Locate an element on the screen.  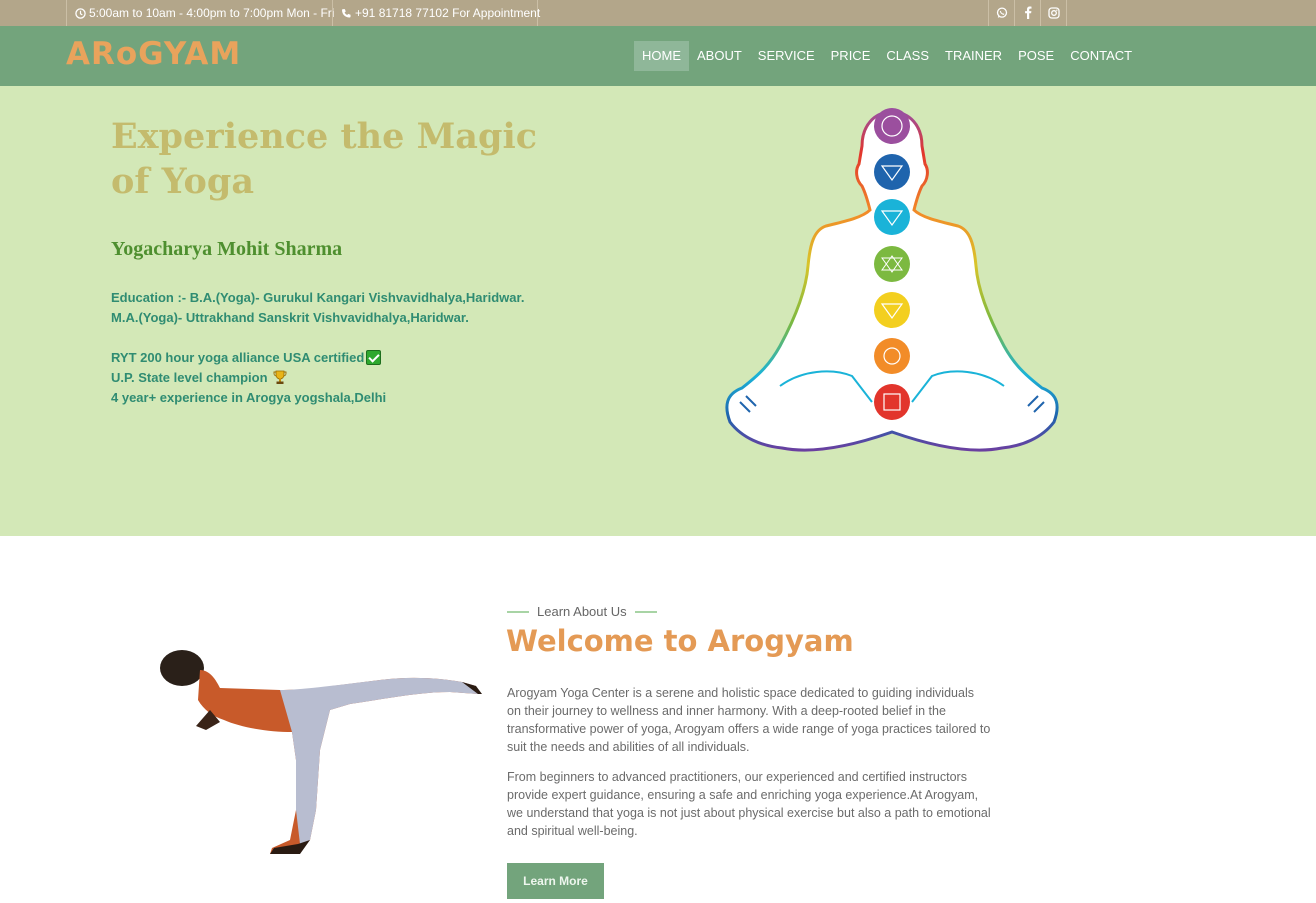
hours-text: 5:00am to 10am - 4:00pm to 7:00pm is located at coordinates (186, 13).